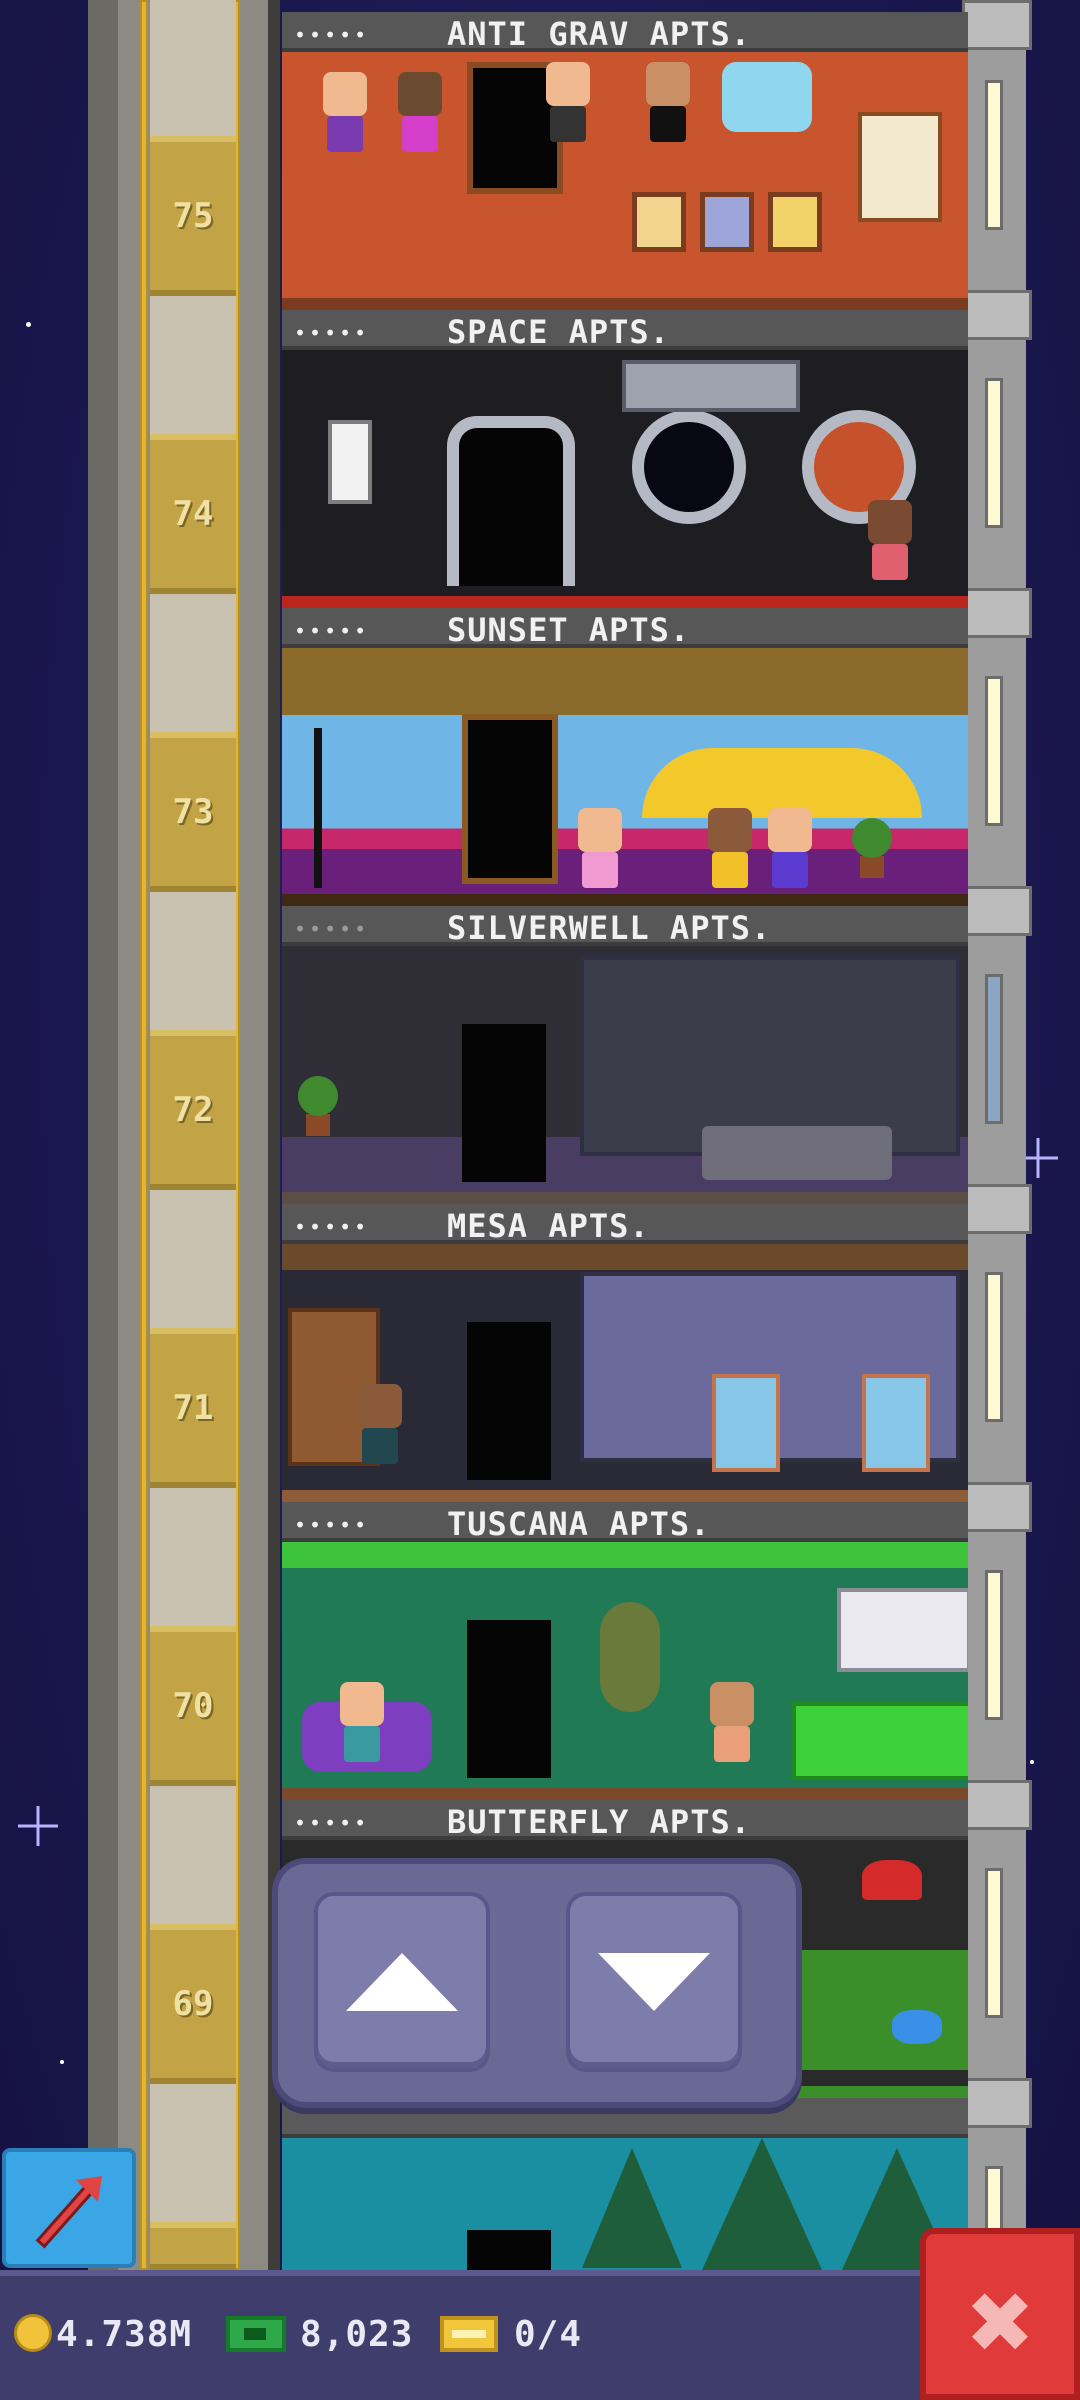  What do you see at coordinates (569, 630) in the screenshot?
I see `floor-name: SUNSET APTS.` at bounding box center [569, 630].